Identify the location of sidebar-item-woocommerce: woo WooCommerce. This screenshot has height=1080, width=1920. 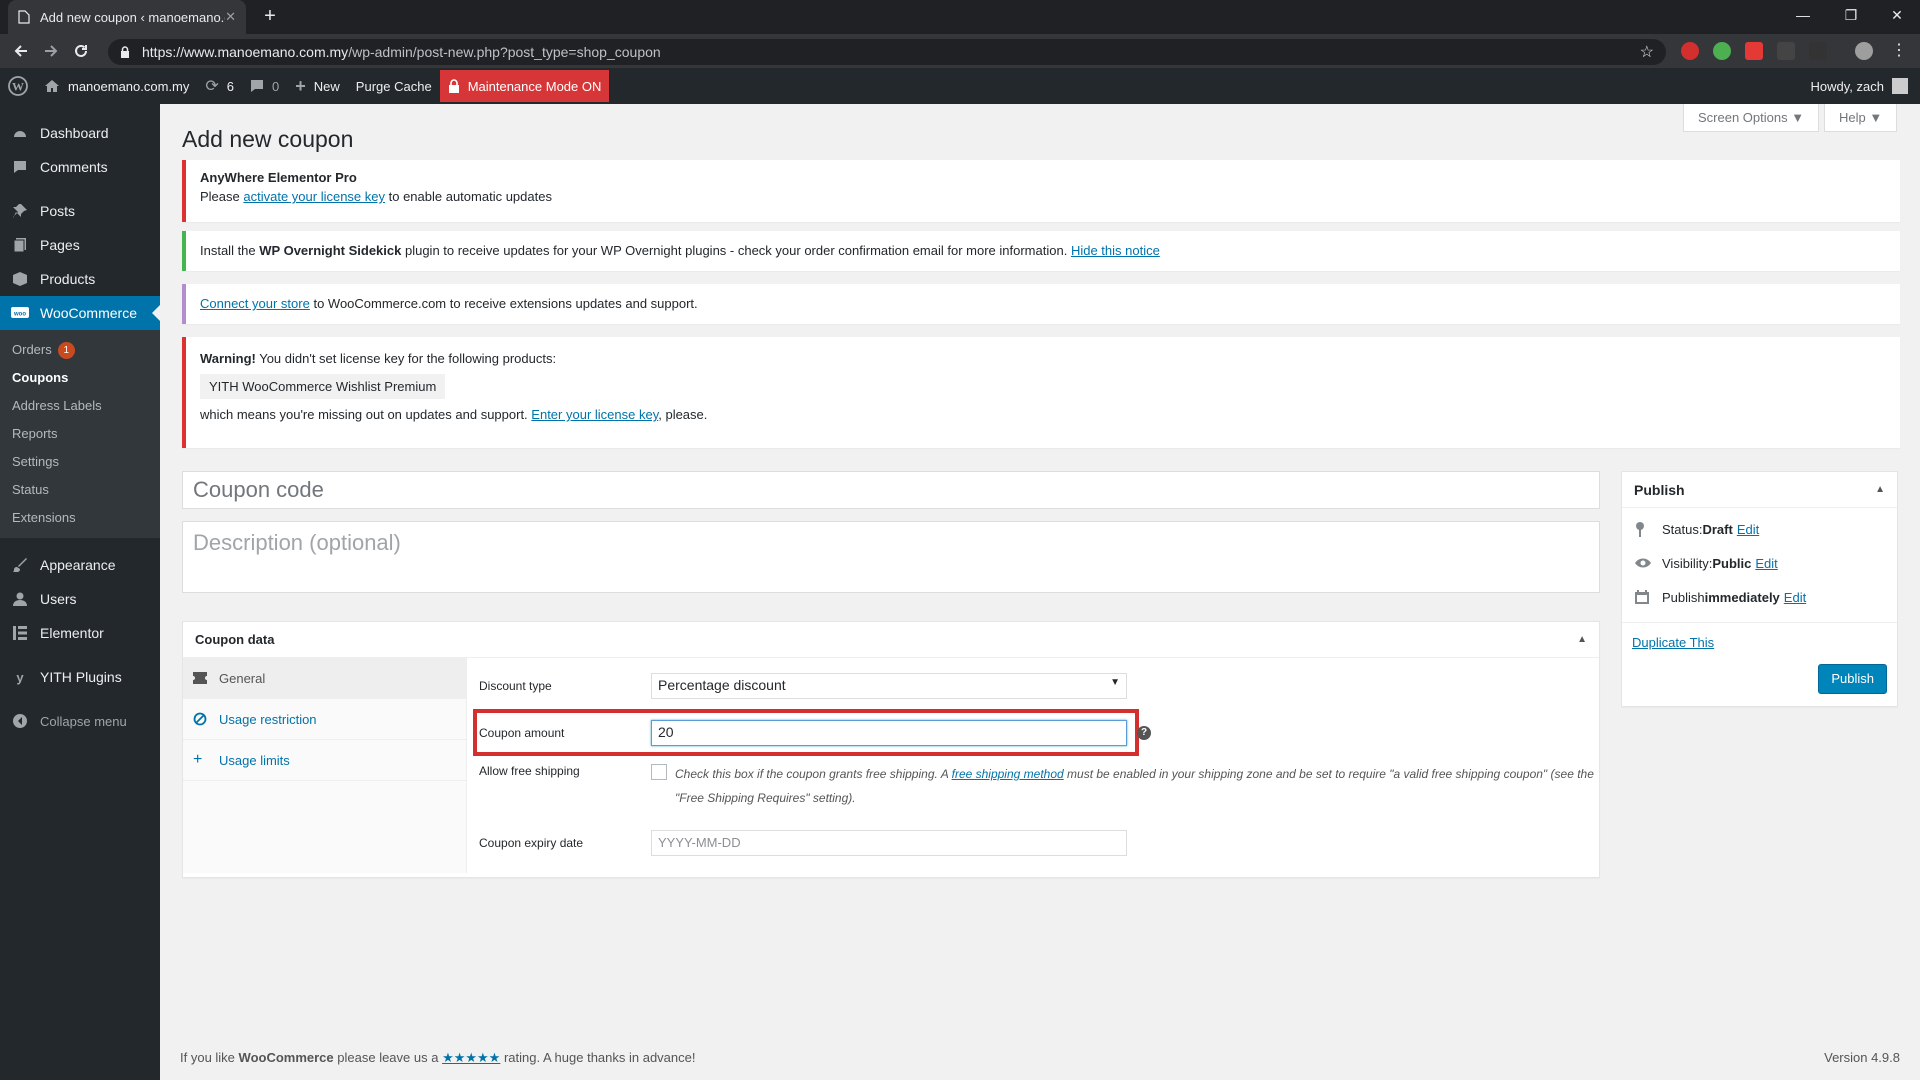
(80, 313).